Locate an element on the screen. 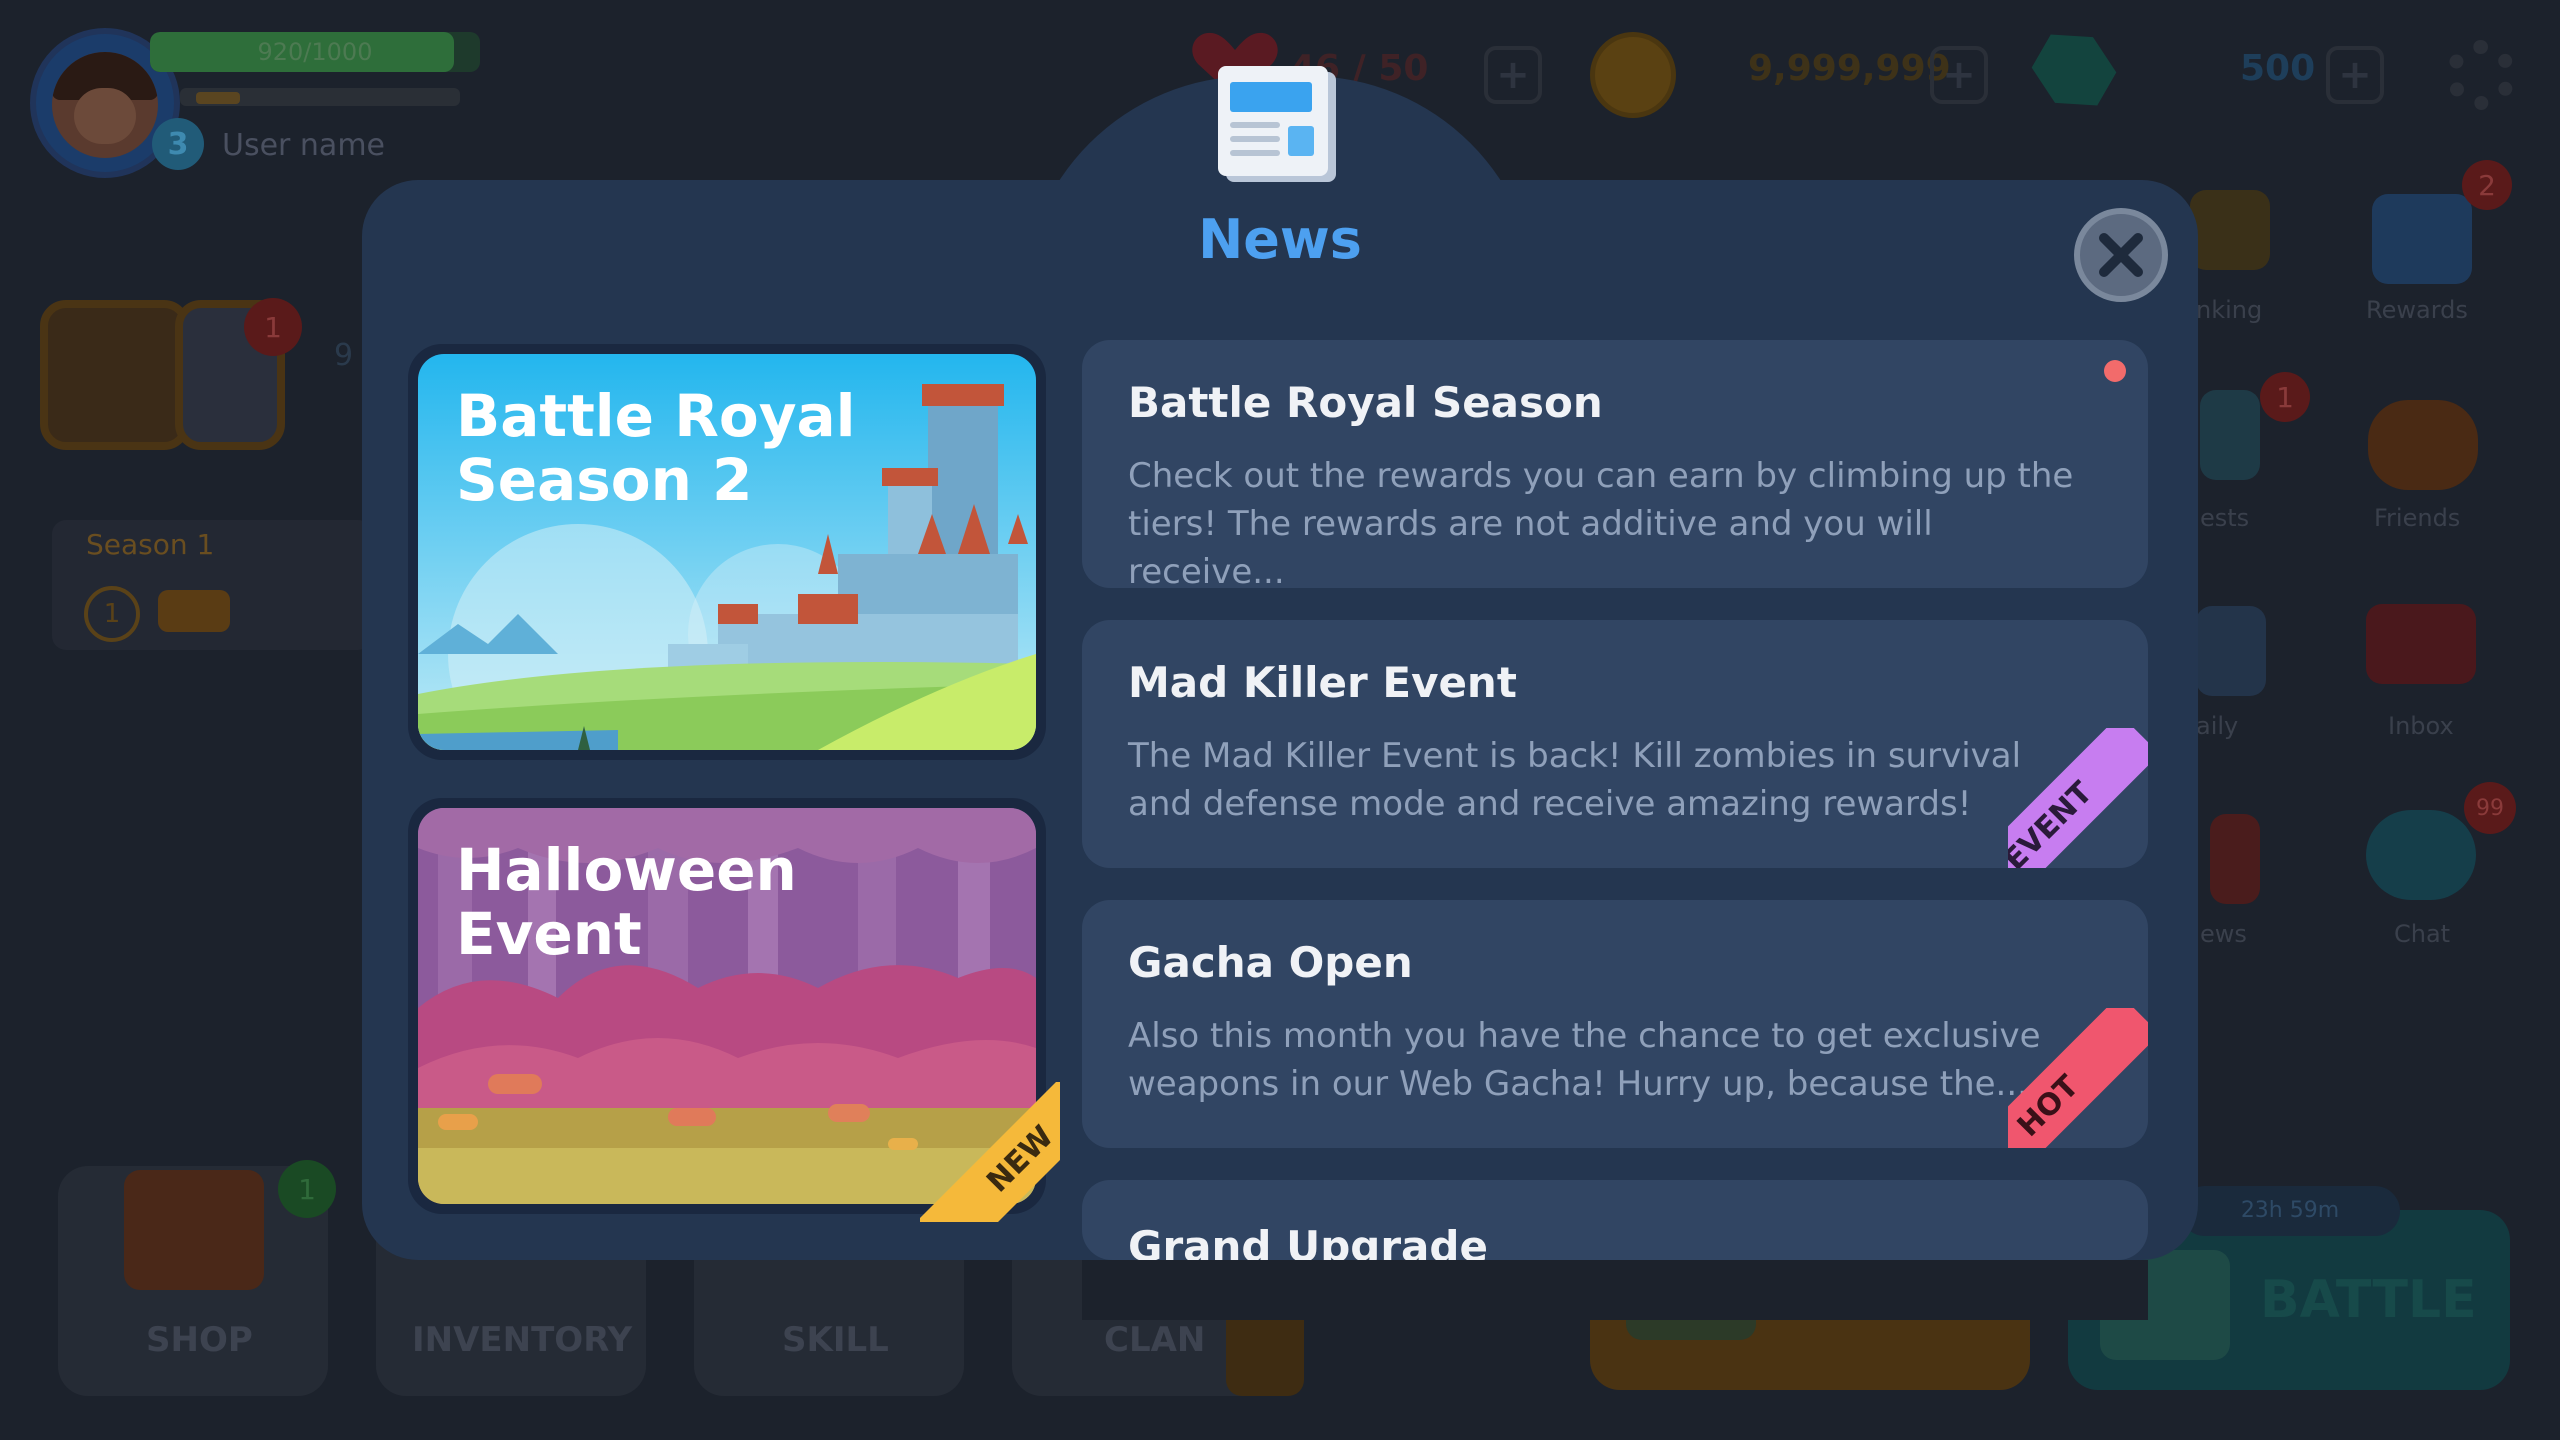 This screenshot has height=1440, width=2560. event-tag: EVENT is located at coordinates (2078, 798).